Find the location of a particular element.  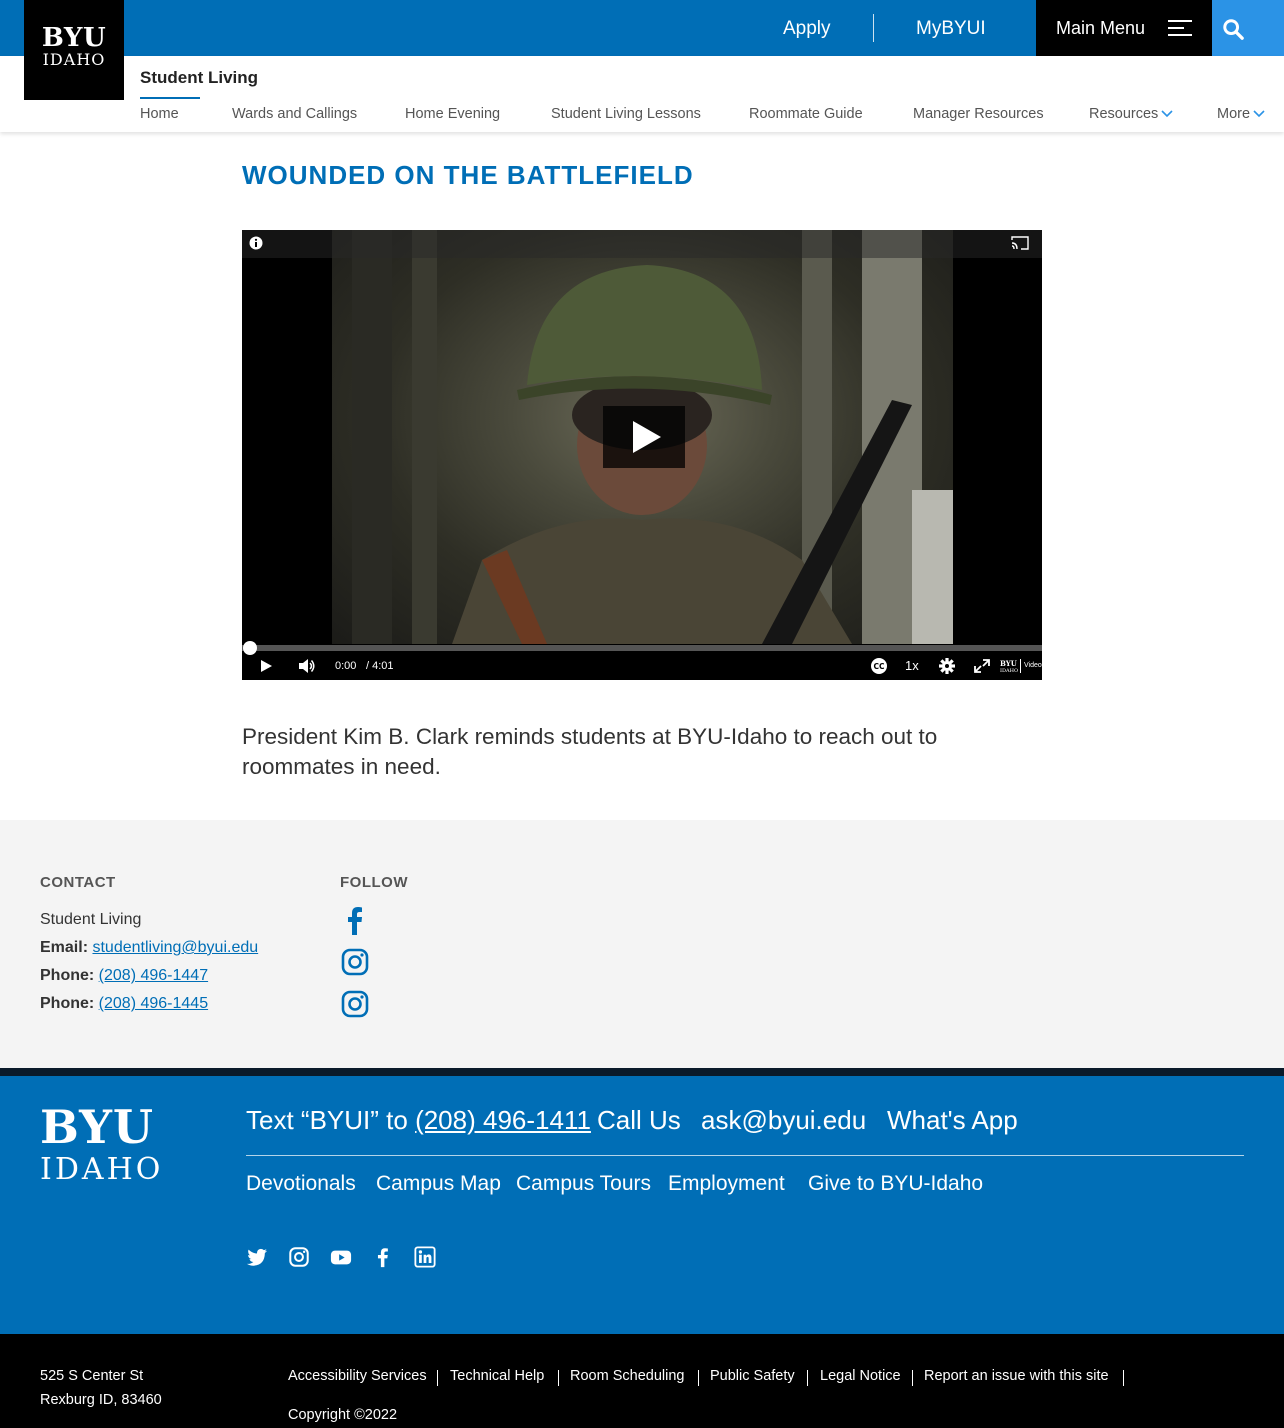

nav-resources: Resources is located at coordinates (1131, 114).